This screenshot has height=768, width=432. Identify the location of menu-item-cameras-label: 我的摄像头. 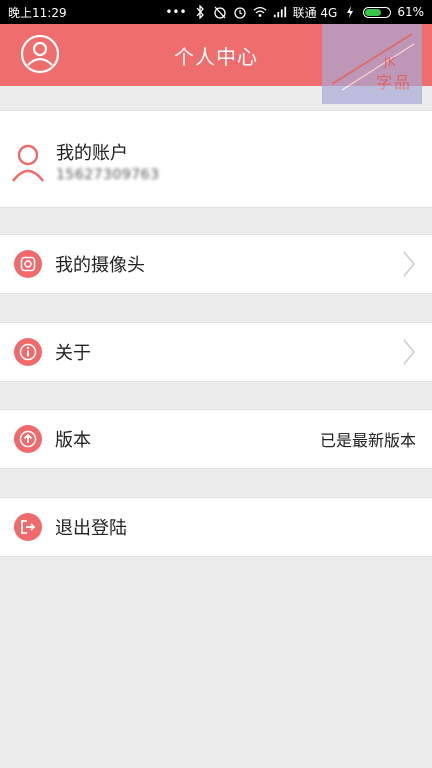
(100, 265).